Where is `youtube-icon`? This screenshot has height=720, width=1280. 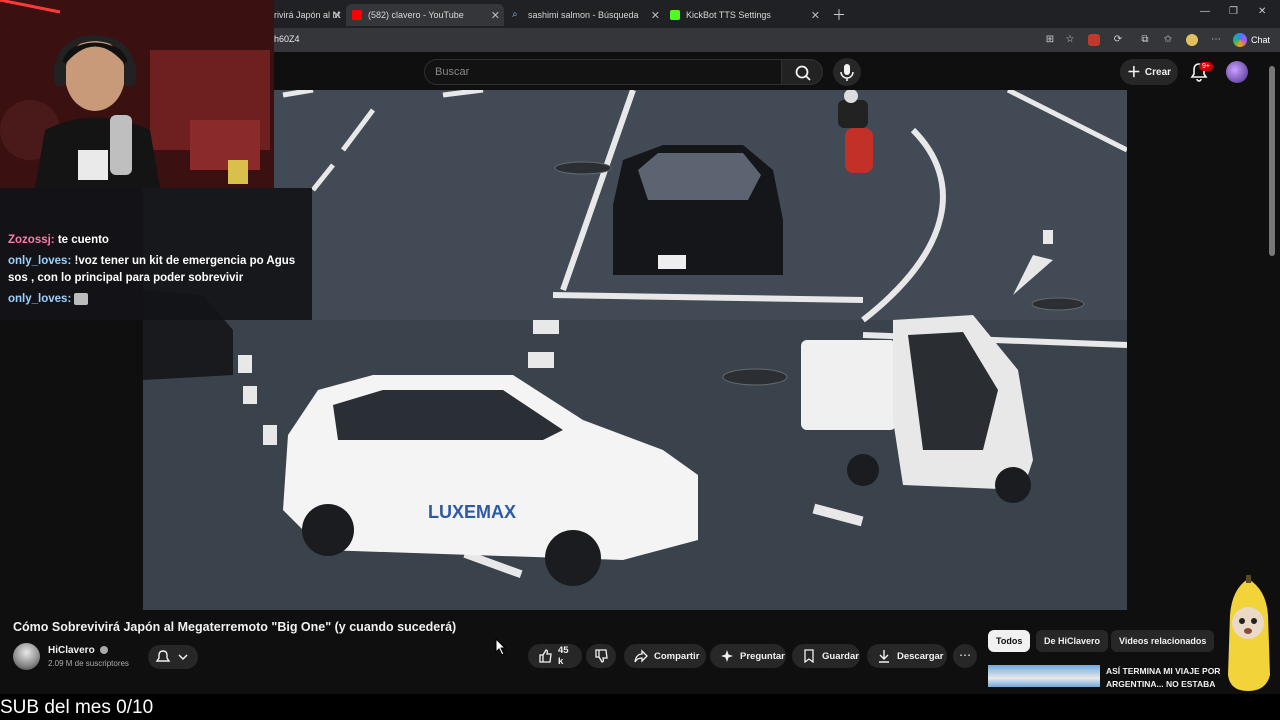 youtube-icon is located at coordinates (357, 15).